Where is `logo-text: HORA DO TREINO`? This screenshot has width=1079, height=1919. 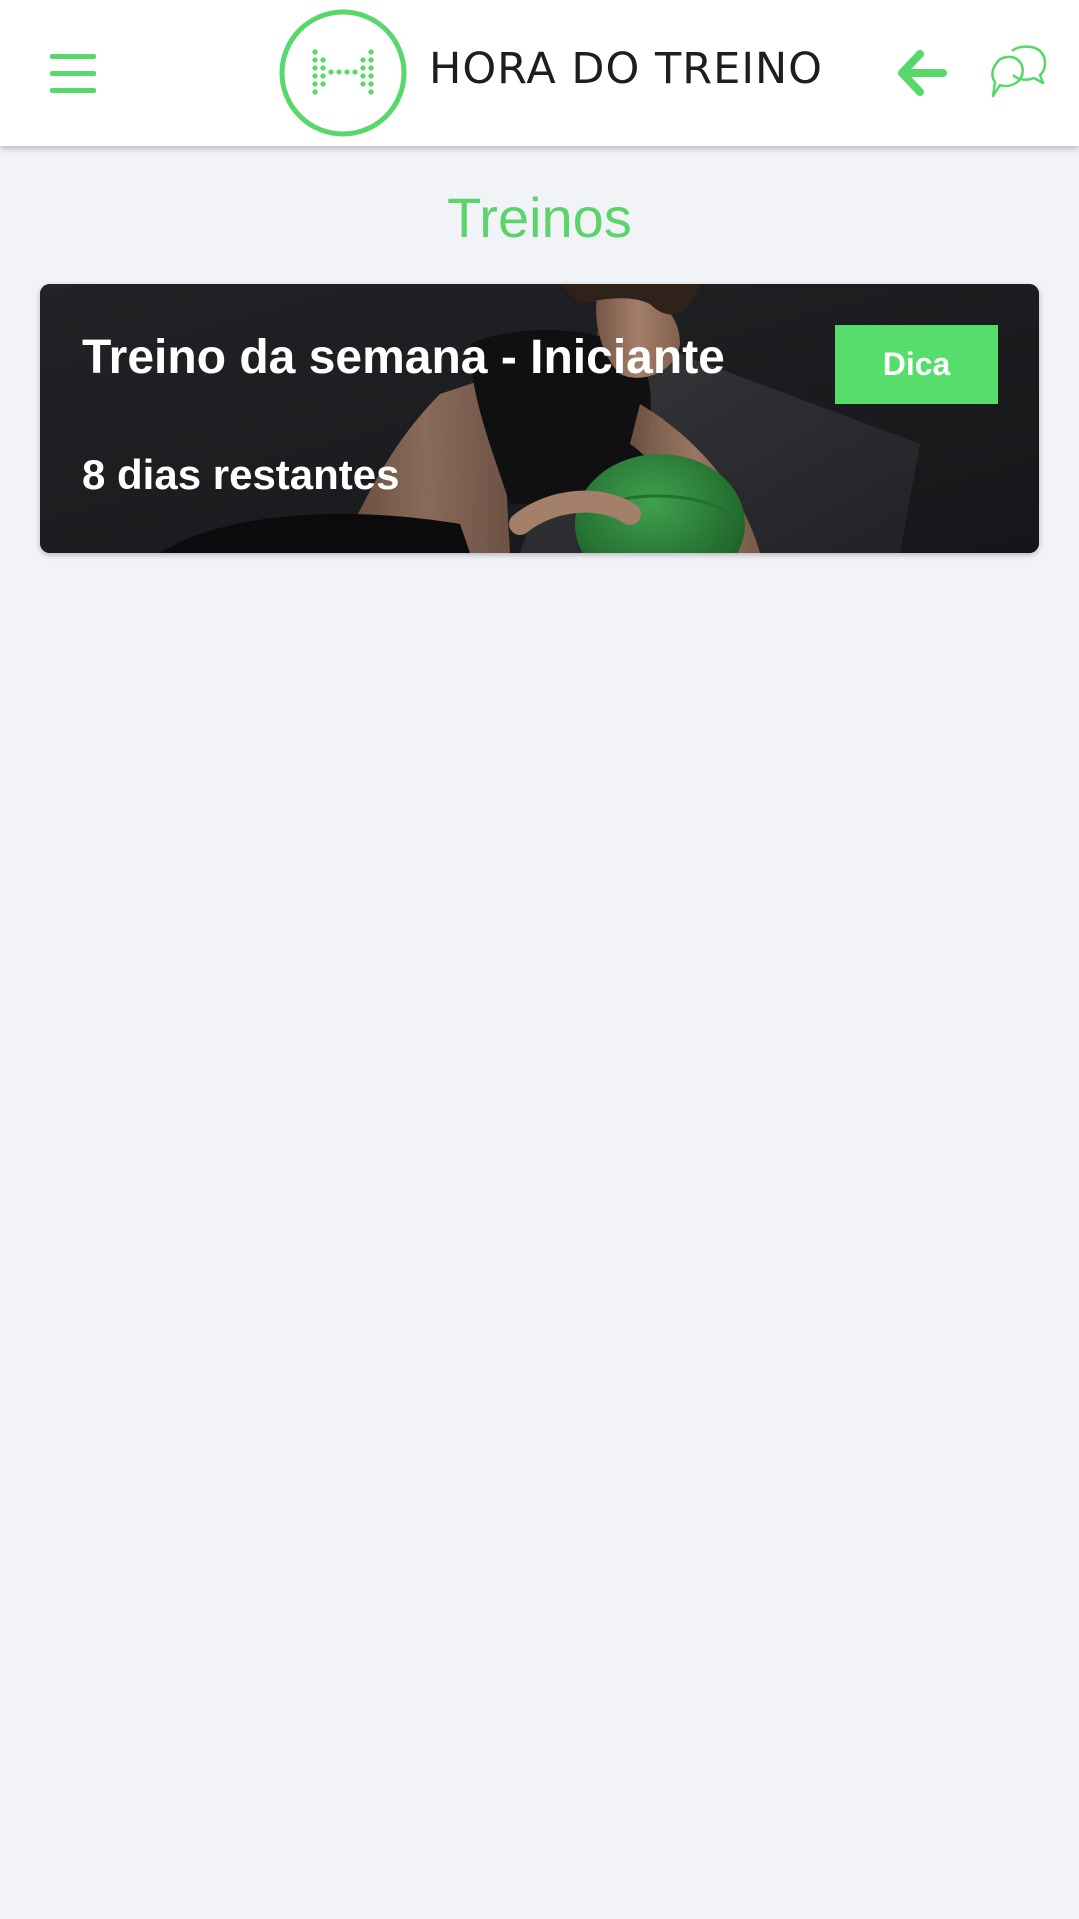 logo-text: HORA DO TREINO is located at coordinates (626, 69).